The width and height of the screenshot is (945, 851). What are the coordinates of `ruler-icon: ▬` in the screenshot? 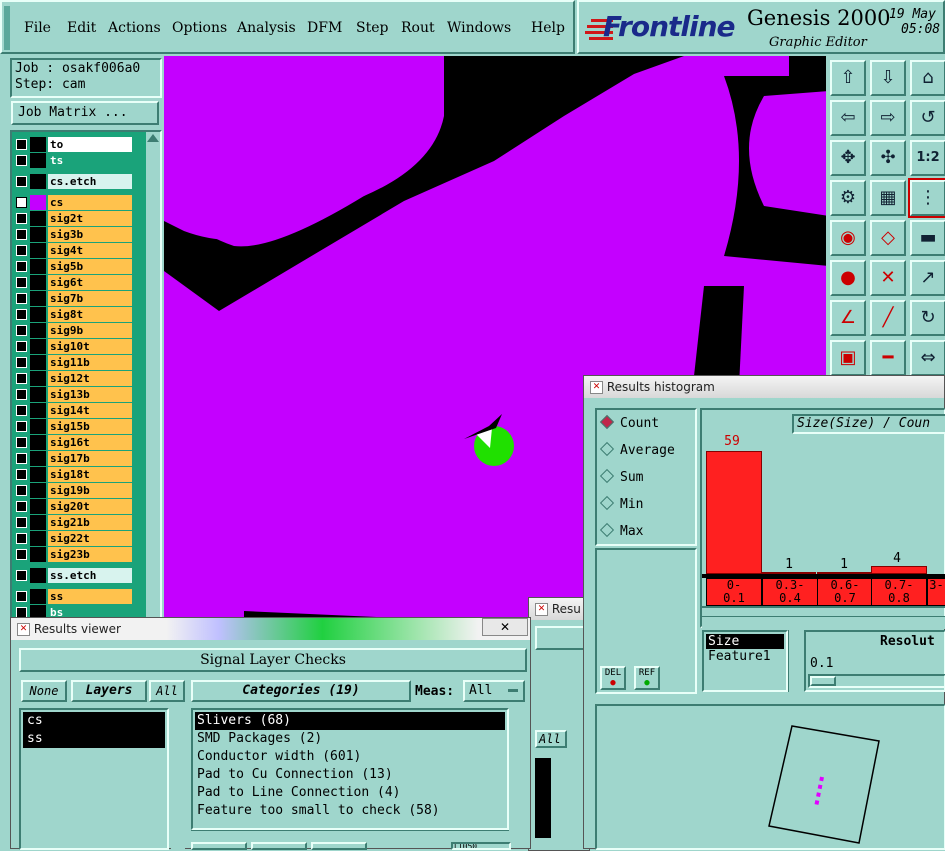 It's located at (927, 238).